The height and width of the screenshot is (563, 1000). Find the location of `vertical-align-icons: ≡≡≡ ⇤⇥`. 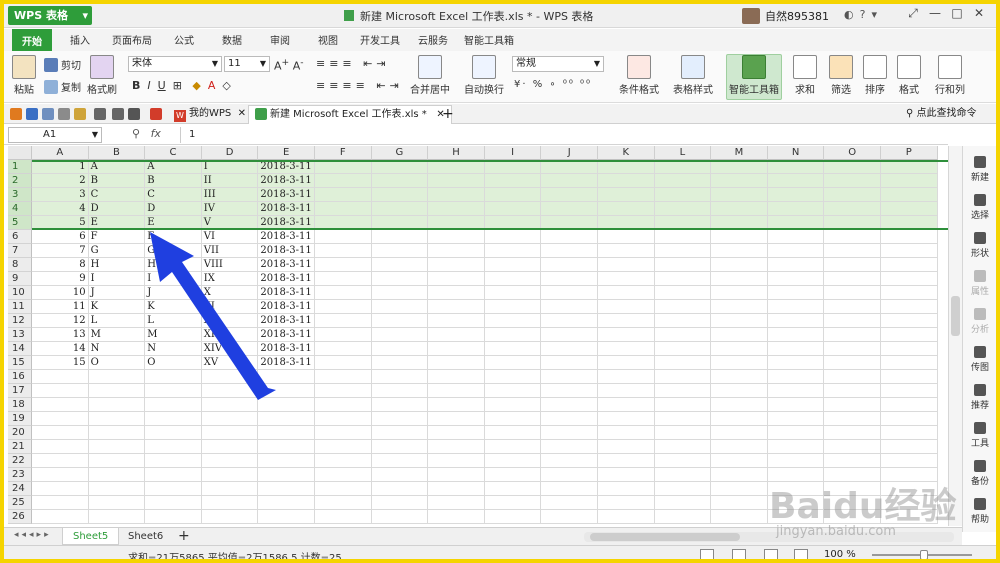

vertical-align-icons: ≡≡≡ ⇤⇥ is located at coordinates (353, 63).